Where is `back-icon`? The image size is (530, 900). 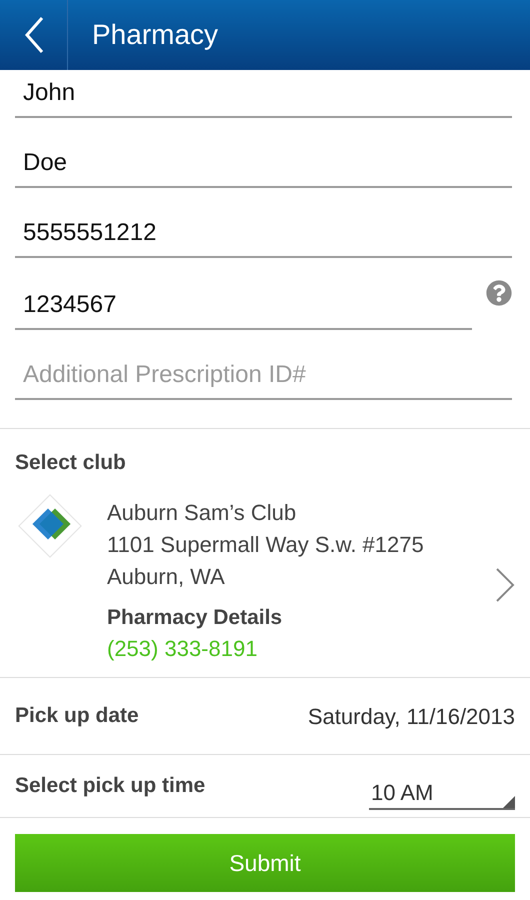 back-icon is located at coordinates (34, 35).